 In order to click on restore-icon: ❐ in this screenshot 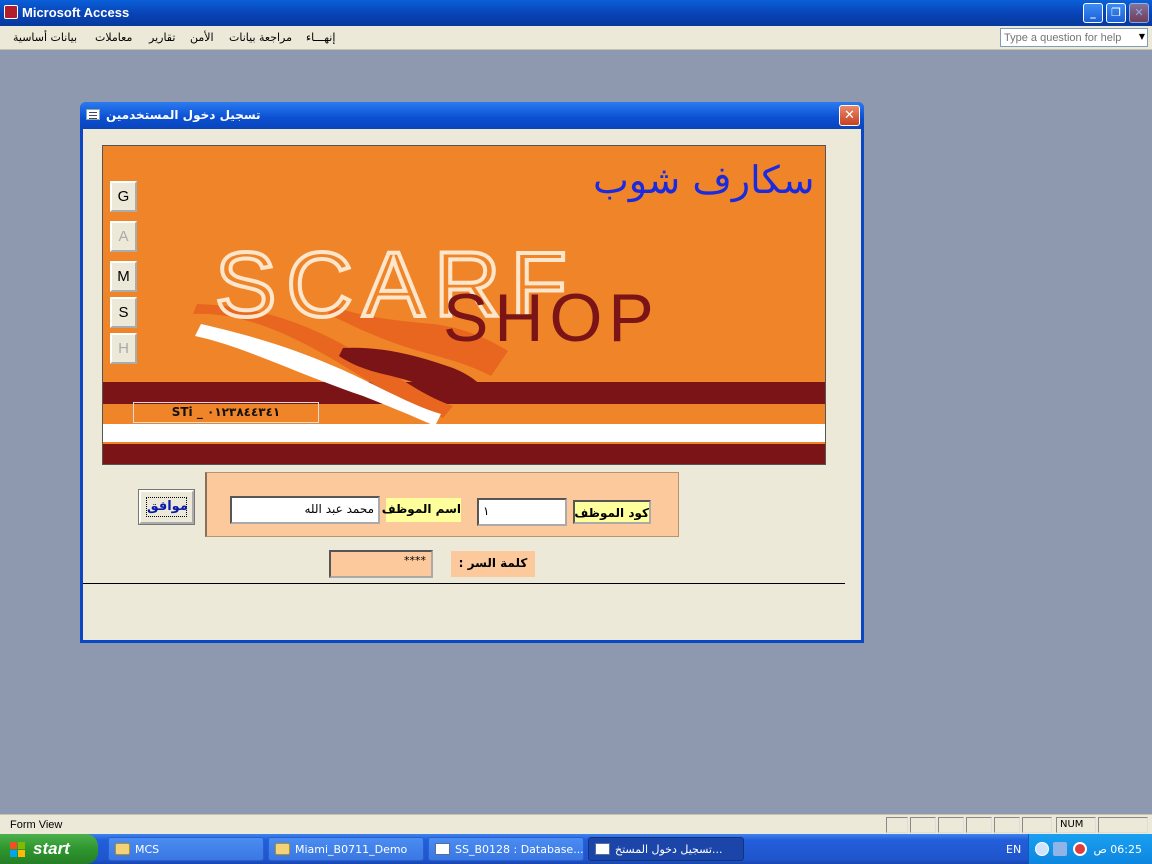, I will do `click(1116, 12)`.